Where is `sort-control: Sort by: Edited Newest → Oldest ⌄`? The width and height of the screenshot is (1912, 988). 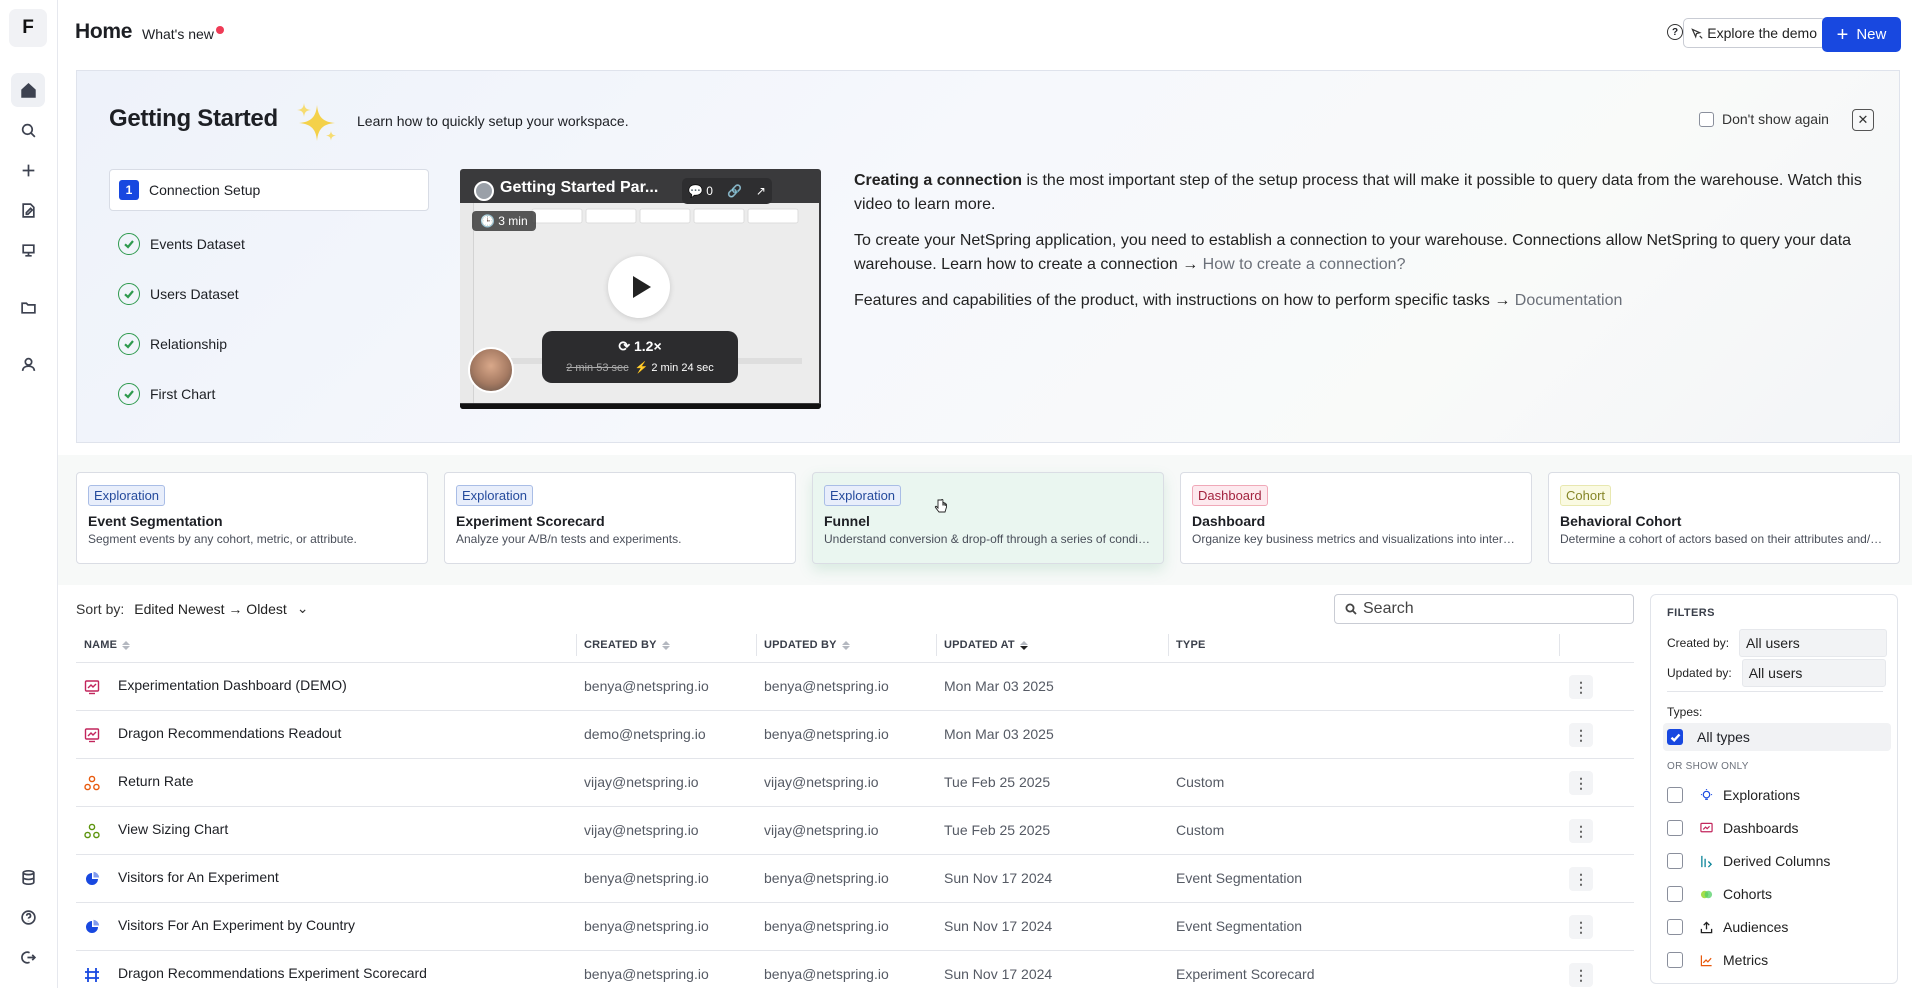
sort-control: Sort by: Edited Newest → Oldest ⌄ is located at coordinates (192, 608).